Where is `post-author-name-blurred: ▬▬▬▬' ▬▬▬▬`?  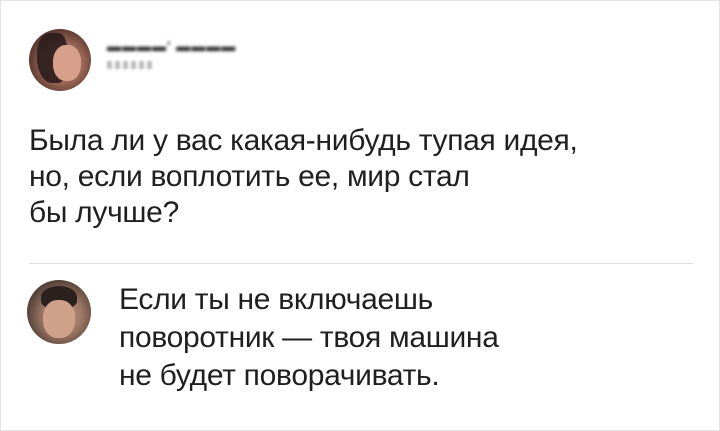 post-author-name-blurred: ▬▬▬▬' ▬▬▬▬ is located at coordinates (171, 46).